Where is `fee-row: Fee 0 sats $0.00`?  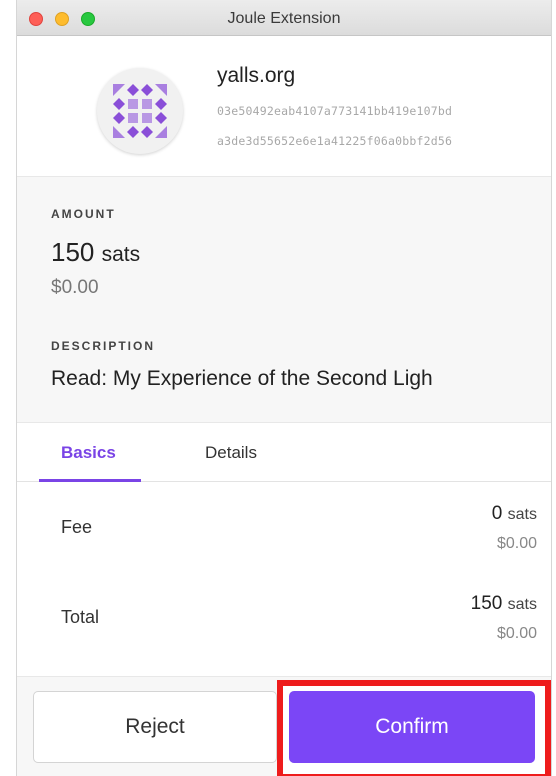 fee-row: Fee 0 sats $0.00 is located at coordinates (284, 528).